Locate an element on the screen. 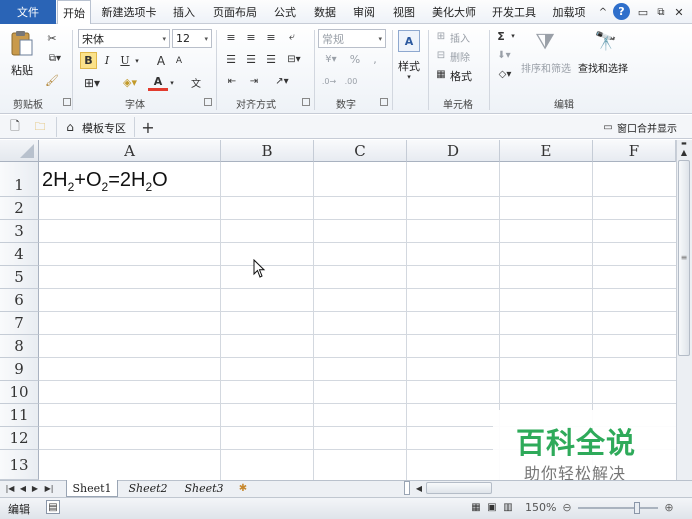 Image resolution: width=692 pixels, height=519 pixels. currency-icon: ¥▾ is located at coordinates (331, 59).